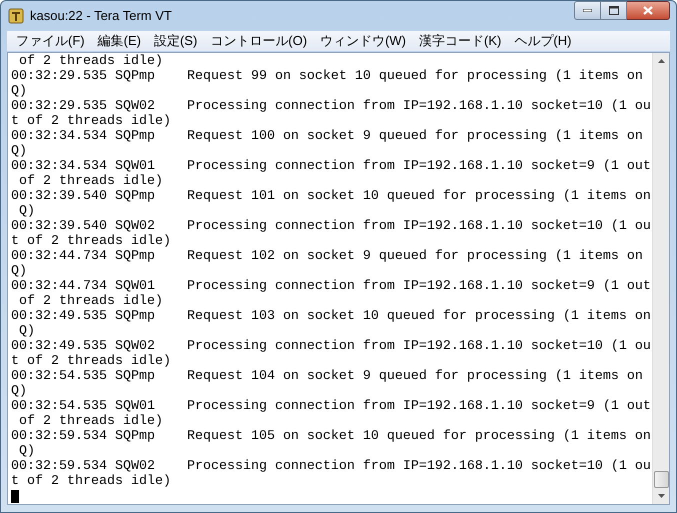 The height and width of the screenshot is (513, 677). What do you see at coordinates (331, 436) in the screenshot?
I see `terminal-line: 00:32:59.534 SQPmp Request 105 on socket 10 queued for processing (1 items on` at bounding box center [331, 436].